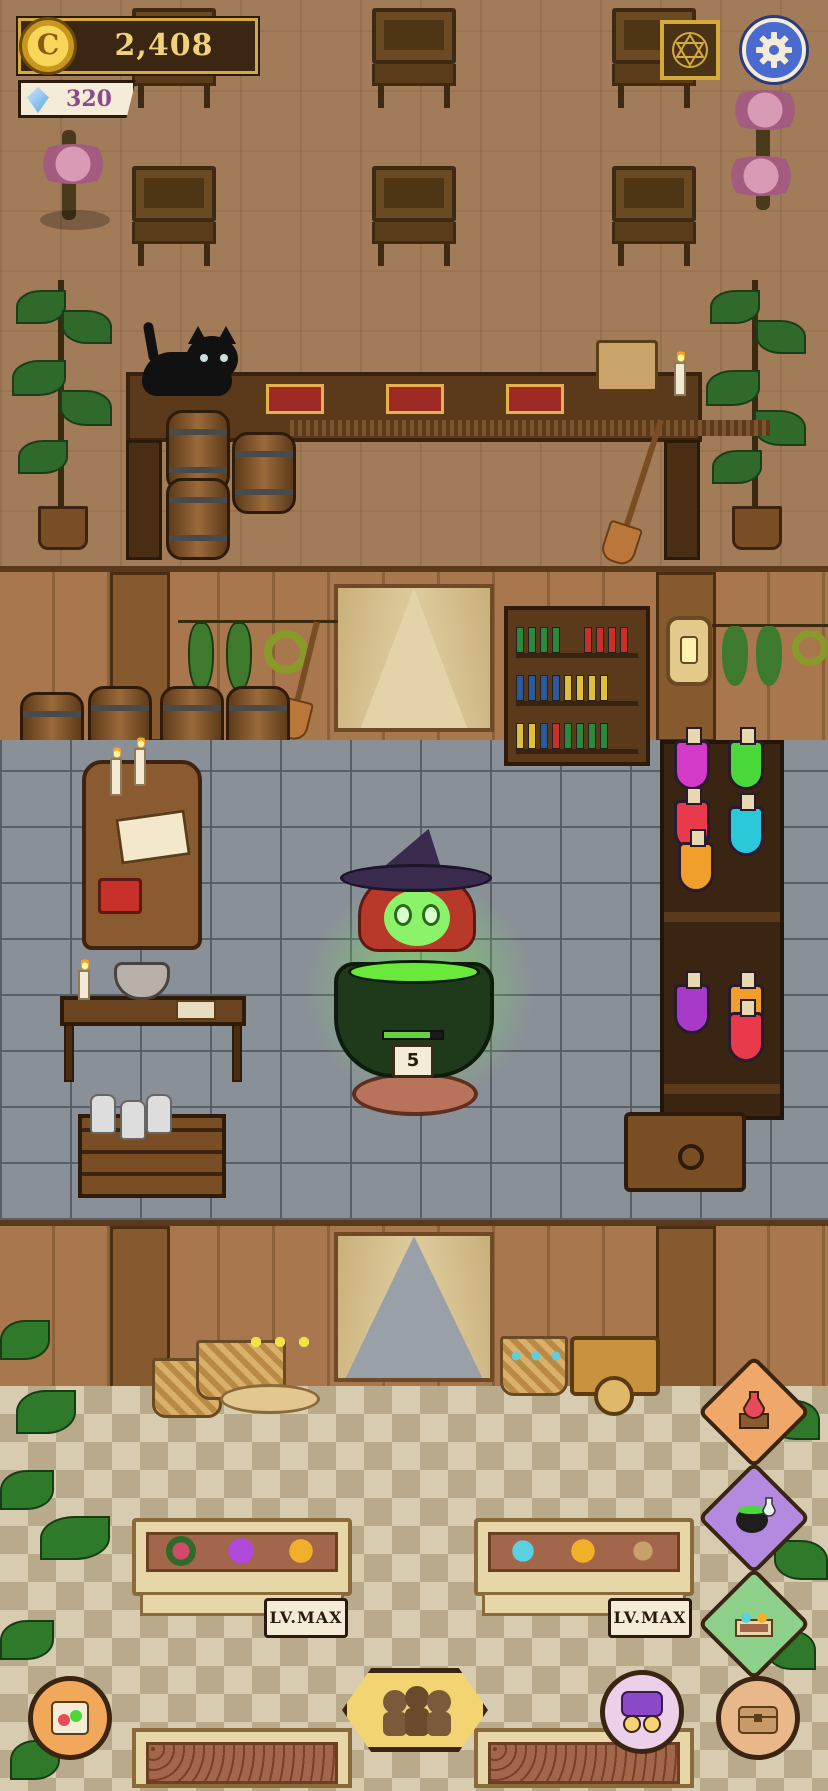 This screenshot has width=828, height=1791. I want to click on bubbling-brew, so click(414, 972).